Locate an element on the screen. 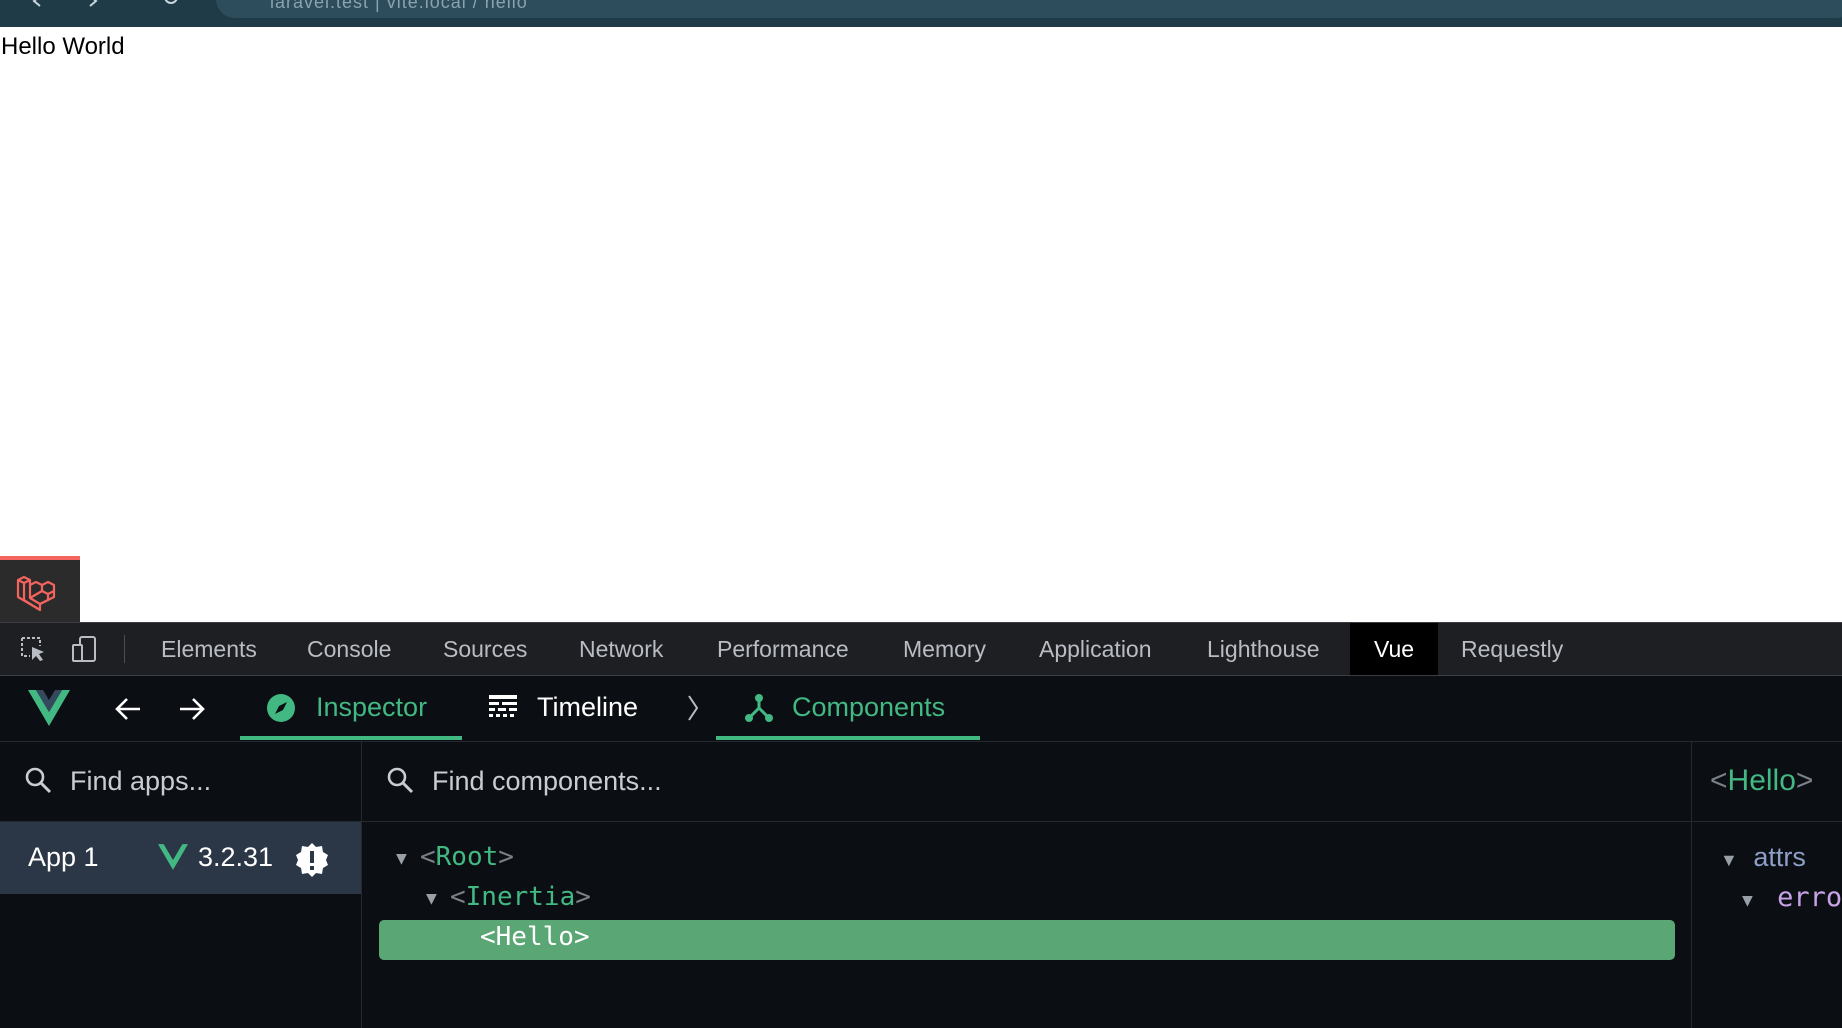 The width and height of the screenshot is (1842, 1028). tab-lighthouse: Lighthouse is located at coordinates (1263, 649).